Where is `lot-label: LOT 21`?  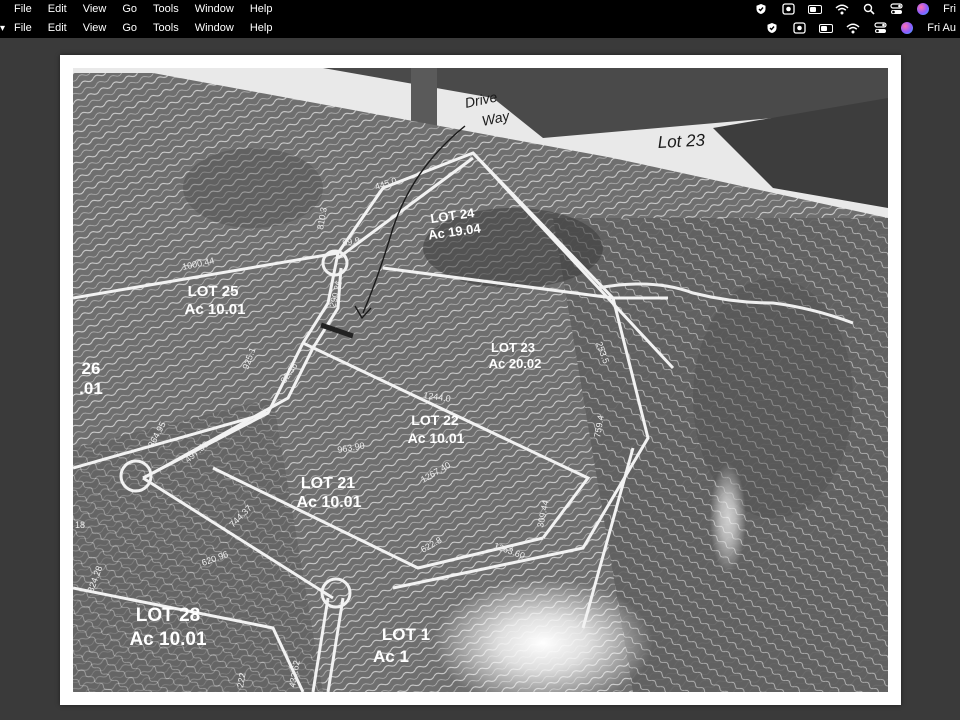
lot-label: LOT 21 is located at coordinates (328, 483).